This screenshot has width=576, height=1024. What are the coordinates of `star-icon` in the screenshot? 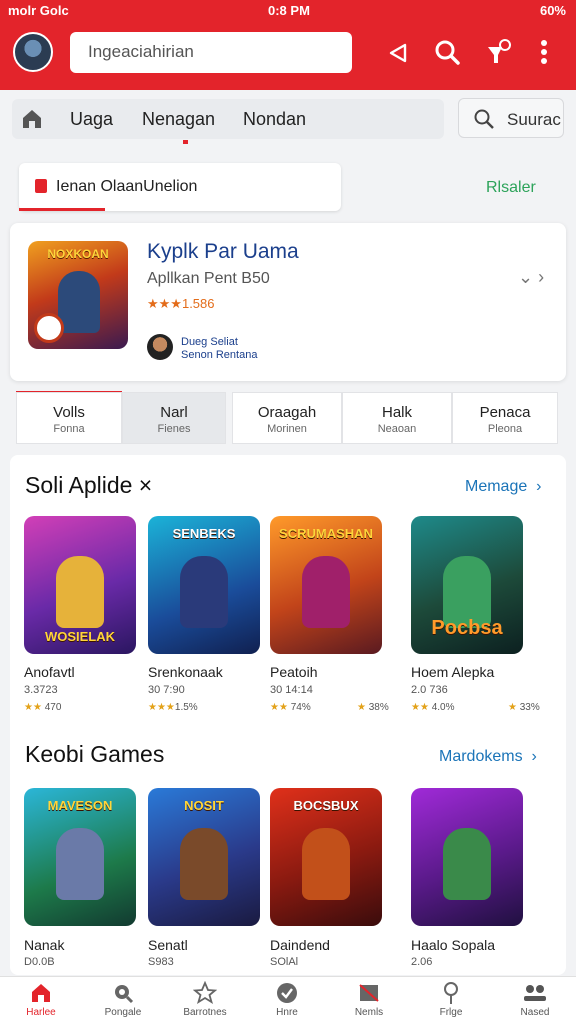 It's located at (205, 993).